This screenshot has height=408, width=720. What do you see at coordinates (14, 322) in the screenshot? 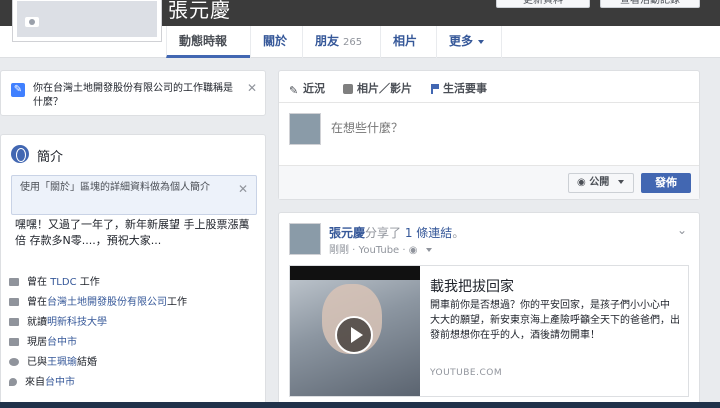
I see `graduation-cap-icon` at bounding box center [14, 322].